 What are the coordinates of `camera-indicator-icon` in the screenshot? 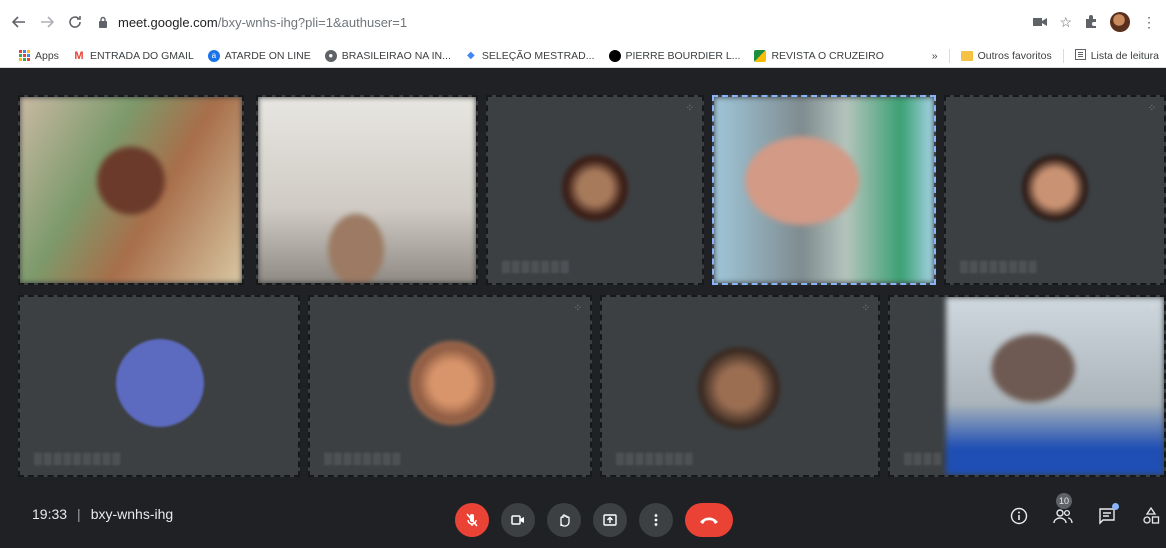 It's located at (1040, 22).